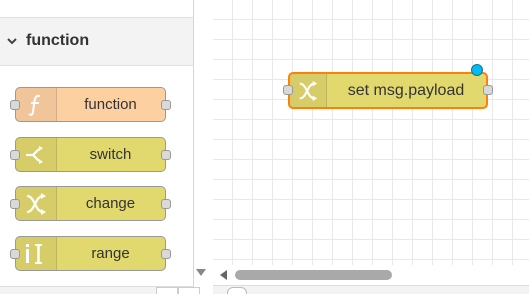  I want to click on scrollbar-thumb, so click(313, 275).